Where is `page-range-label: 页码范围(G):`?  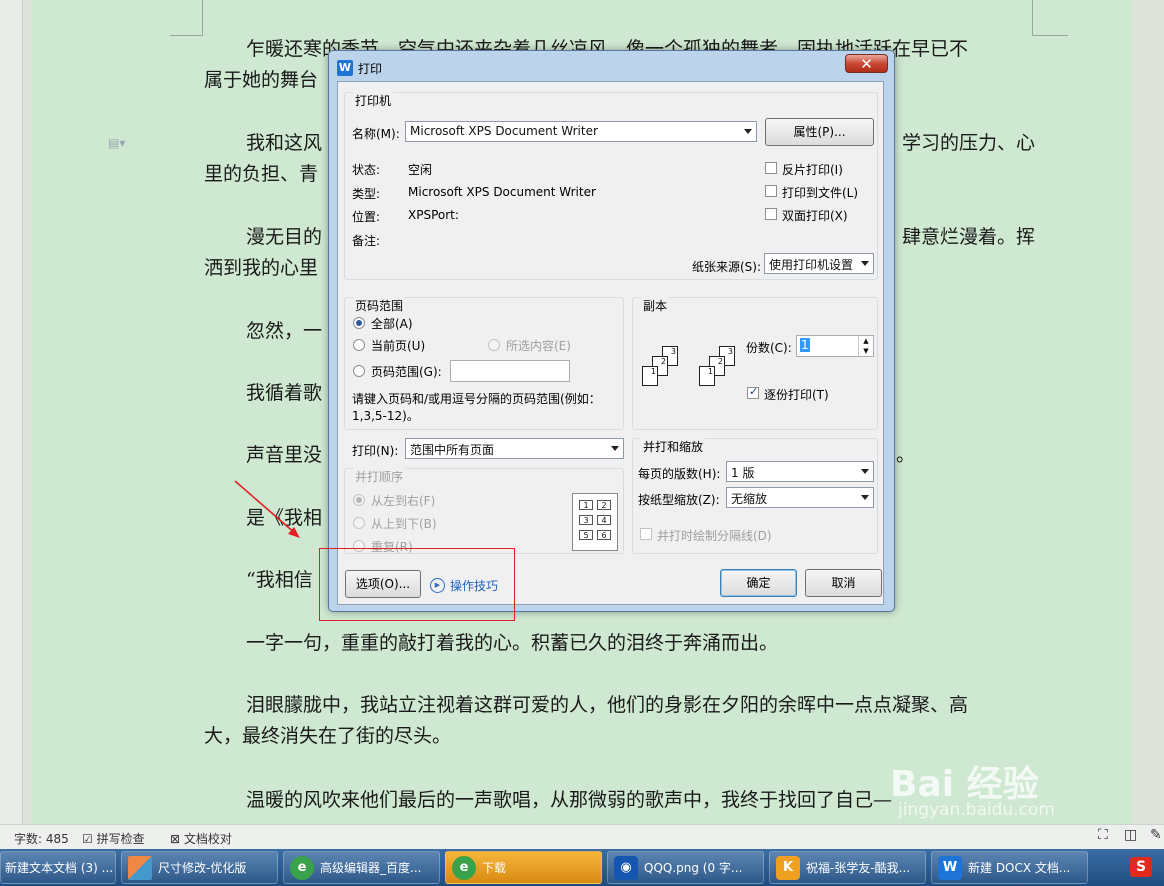 page-range-label: 页码范围(G): is located at coordinates (406, 372).